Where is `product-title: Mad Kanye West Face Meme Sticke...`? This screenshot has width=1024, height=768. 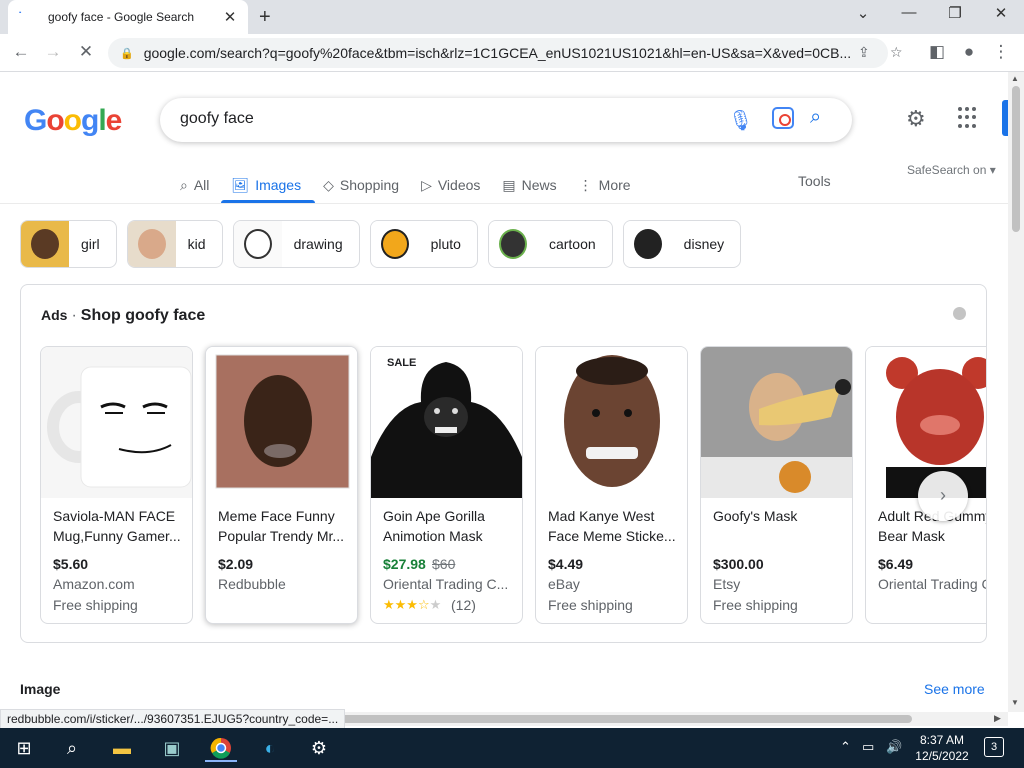
product-title: Mad Kanye West Face Meme Sticke... is located at coordinates (612, 526).